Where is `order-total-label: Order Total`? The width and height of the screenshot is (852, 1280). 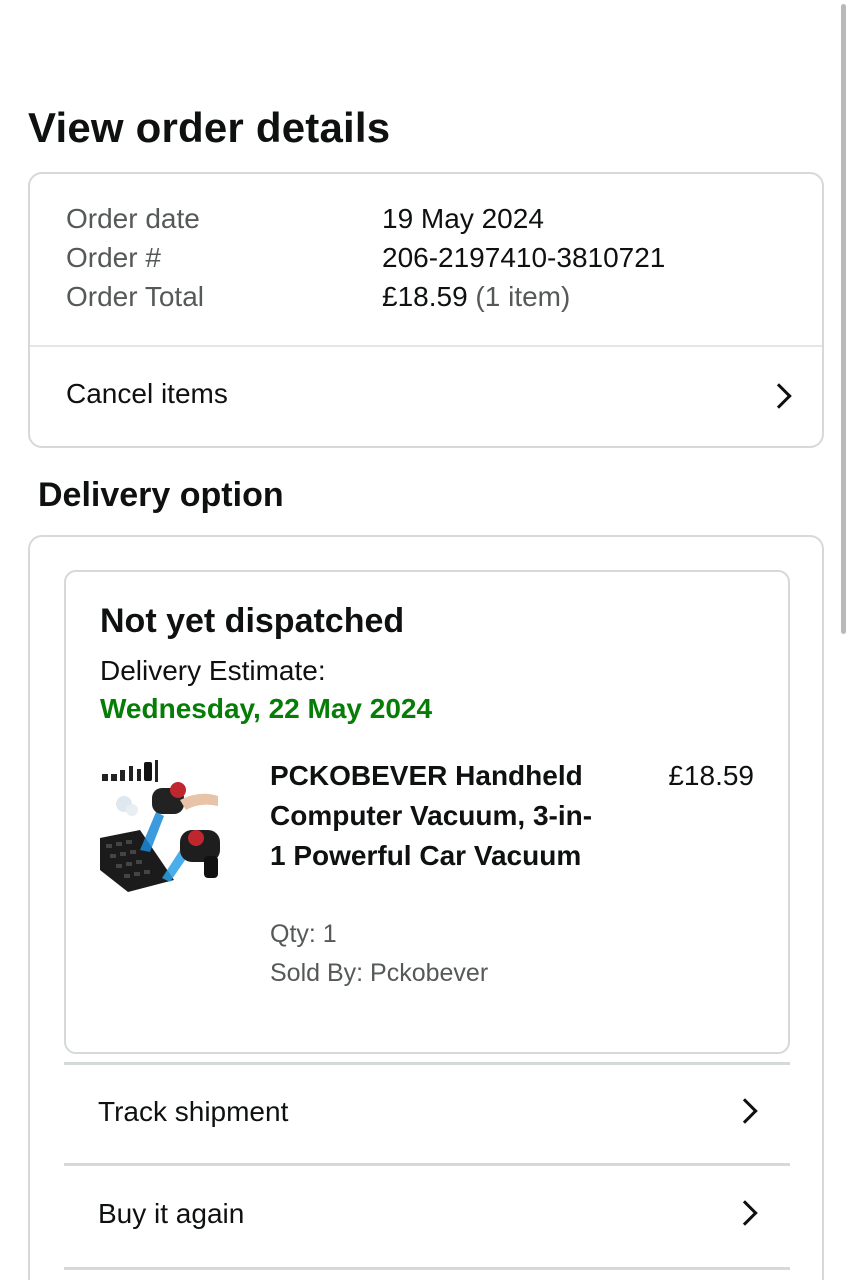
order-total-label: Order Total is located at coordinates (135, 296).